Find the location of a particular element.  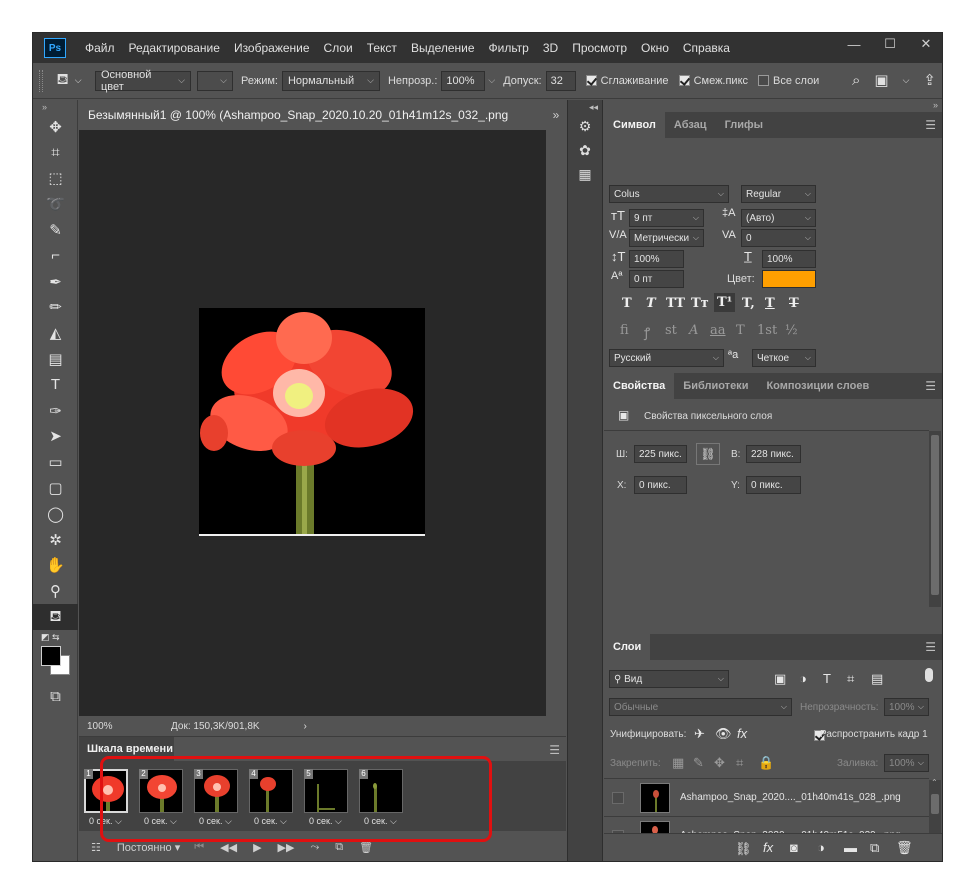

tab-paragraph: Абзац is located at coordinates (690, 125).